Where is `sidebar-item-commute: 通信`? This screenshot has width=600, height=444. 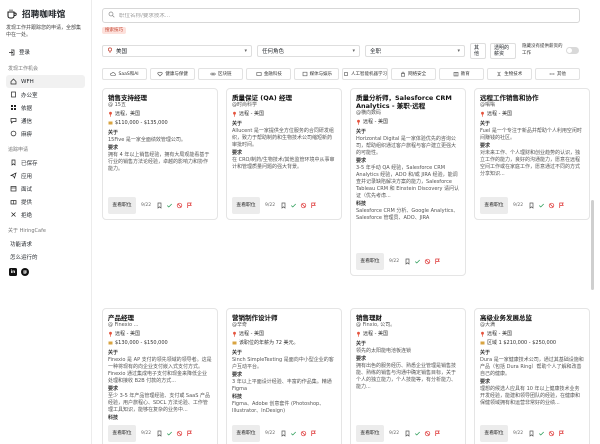 sidebar-item-commute: 通信 is located at coordinates (45, 120).